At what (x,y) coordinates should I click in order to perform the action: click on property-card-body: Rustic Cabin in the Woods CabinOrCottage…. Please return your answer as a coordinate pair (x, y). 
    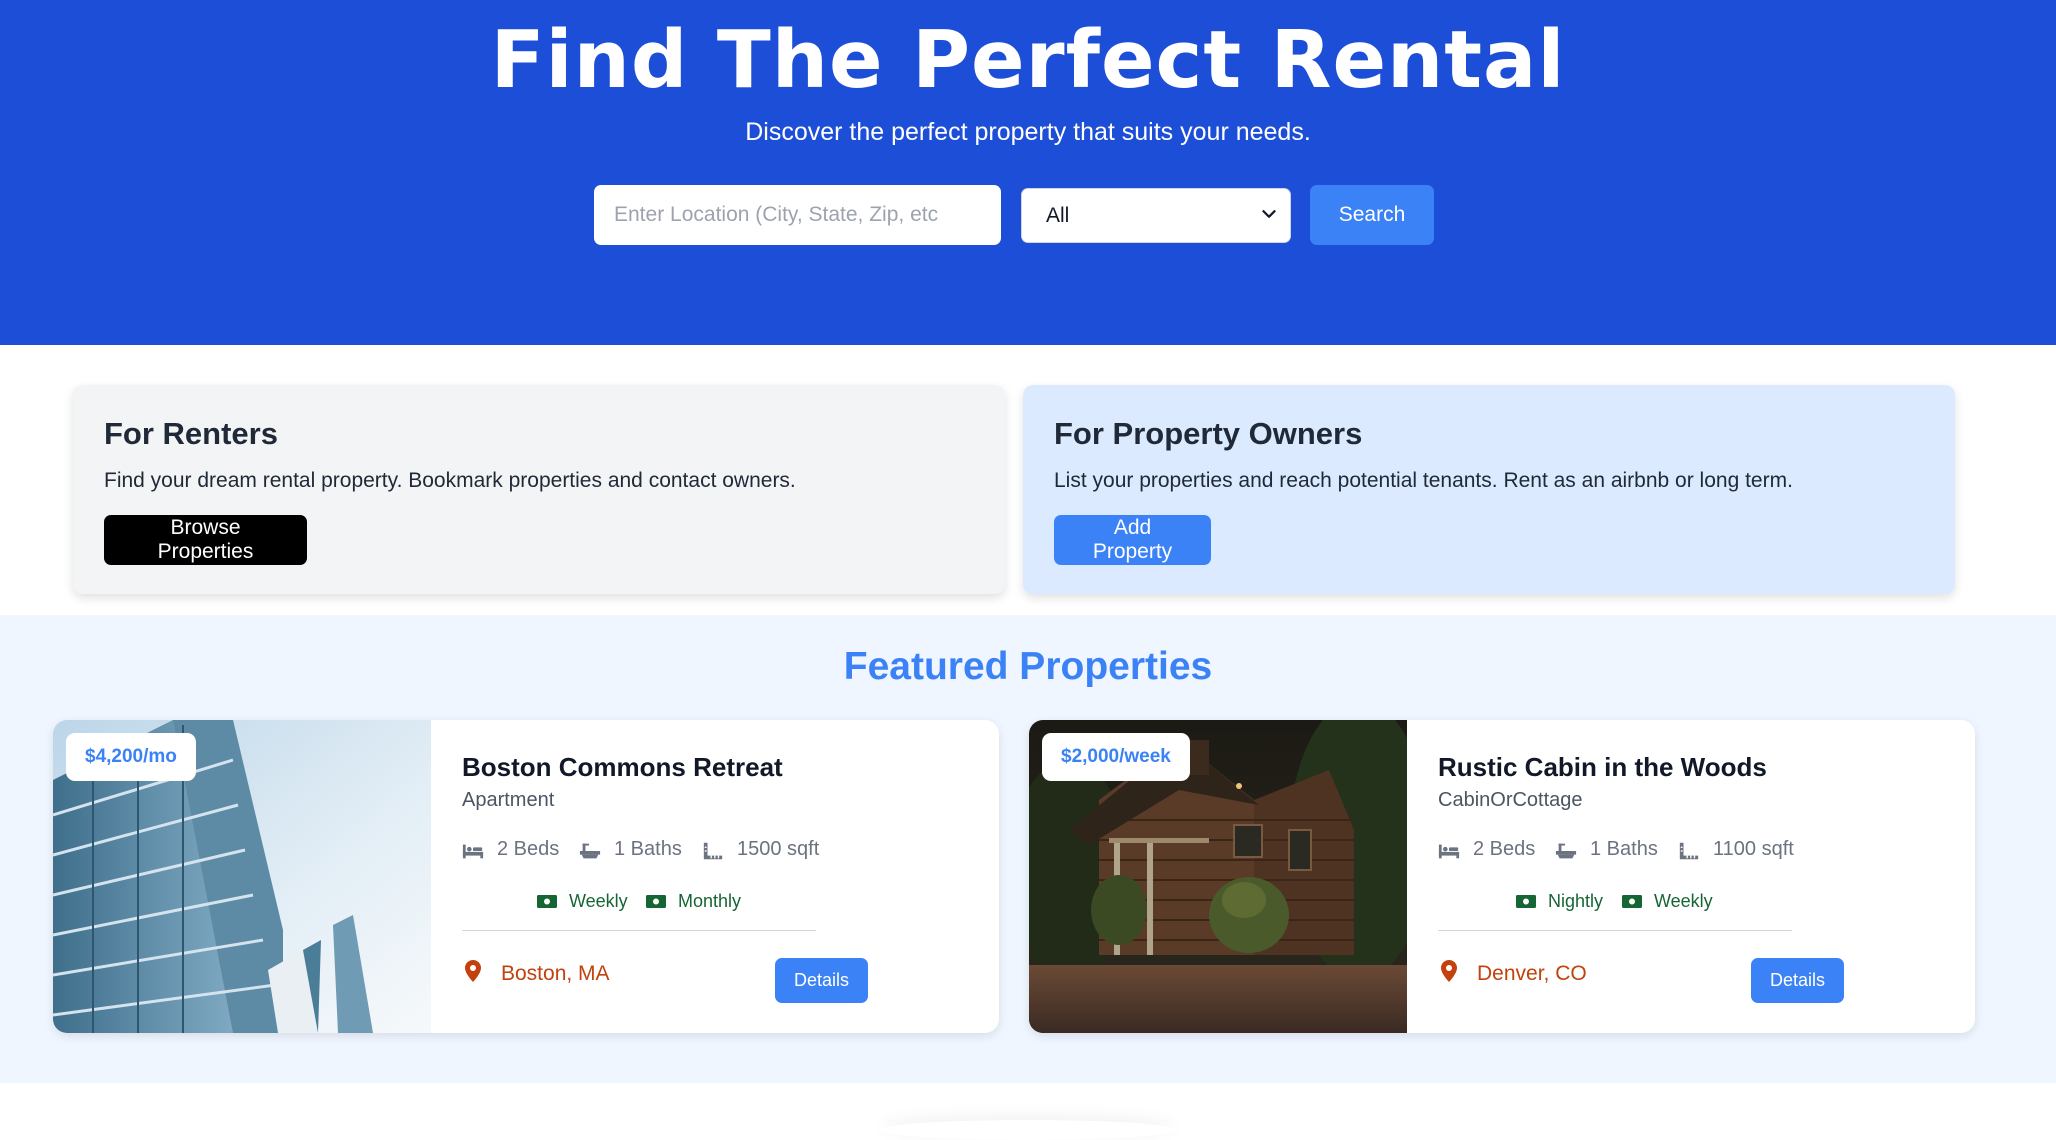
    Looking at the image, I should click on (1688, 876).